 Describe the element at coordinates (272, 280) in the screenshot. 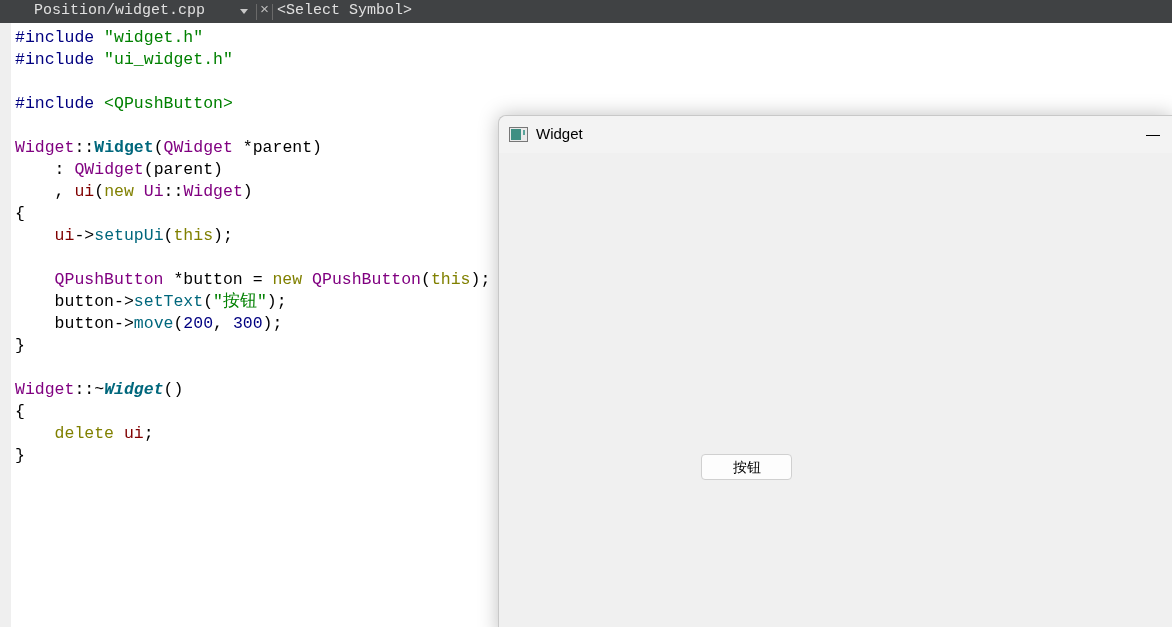

I see `code-line: QPushButton *button = new QPushButton(this);` at that location.